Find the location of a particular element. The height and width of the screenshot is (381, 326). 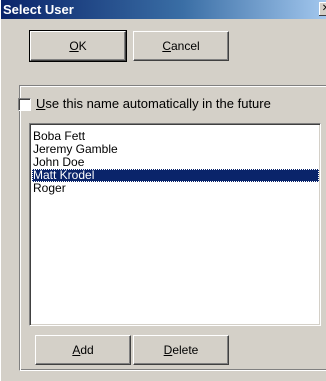

delete-button-mnemonic: D is located at coordinates (168, 350).